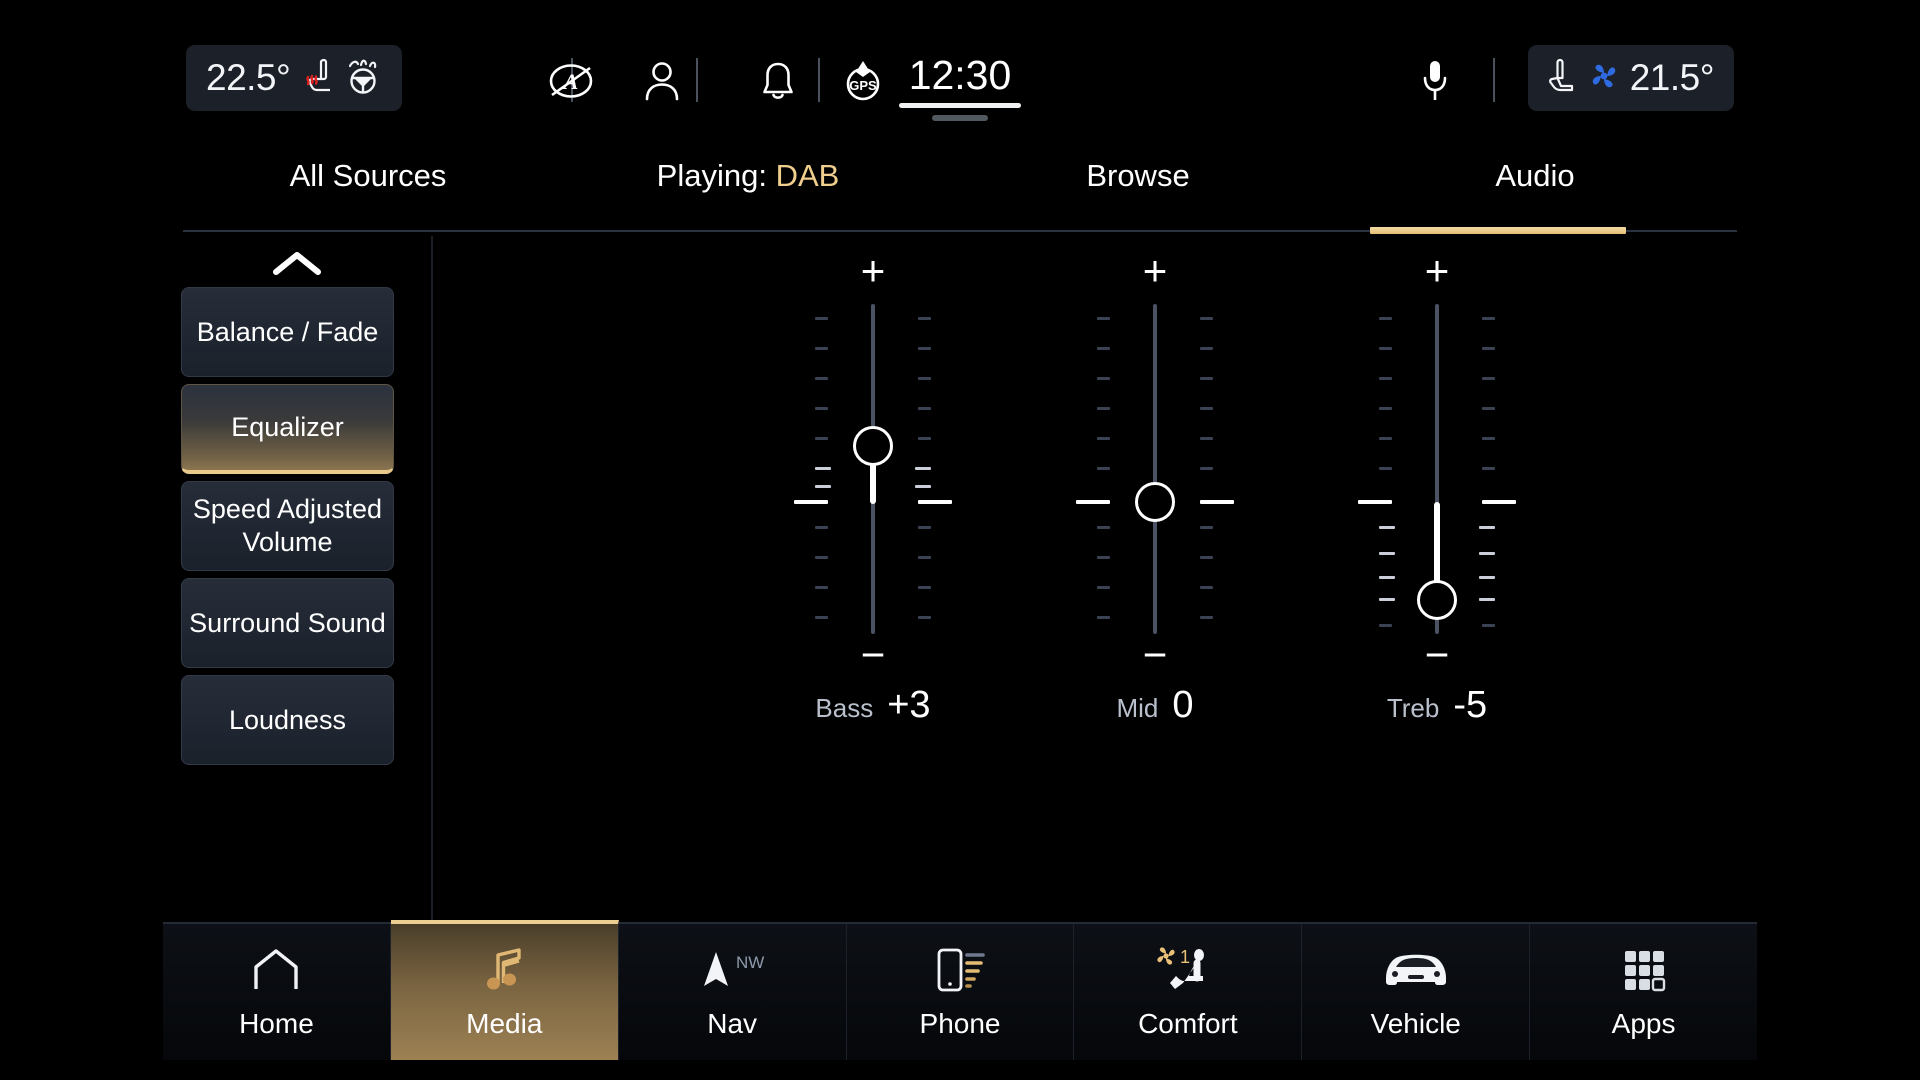 The image size is (1920, 1080). What do you see at coordinates (960, 1023) in the screenshot?
I see `nav-item-phone-label: Phone` at bounding box center [960, 1023].